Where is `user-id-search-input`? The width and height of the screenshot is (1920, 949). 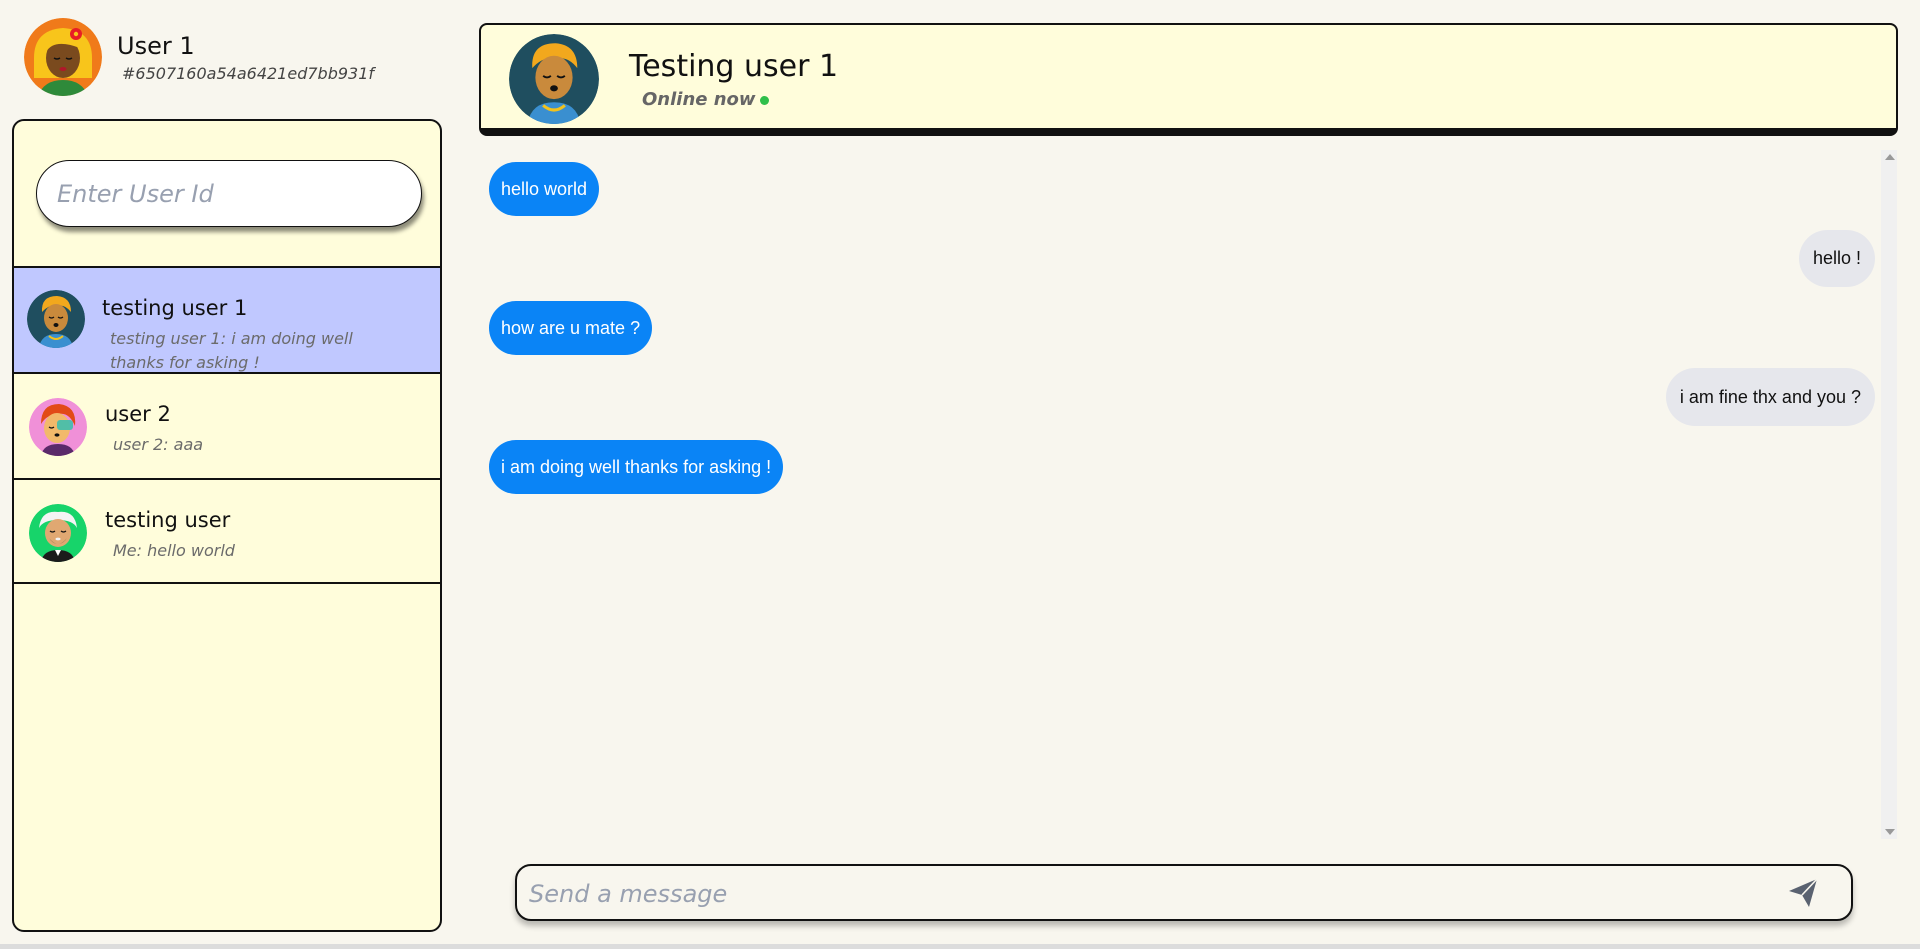
user-id-search-input is located at coordinates (229, 193).